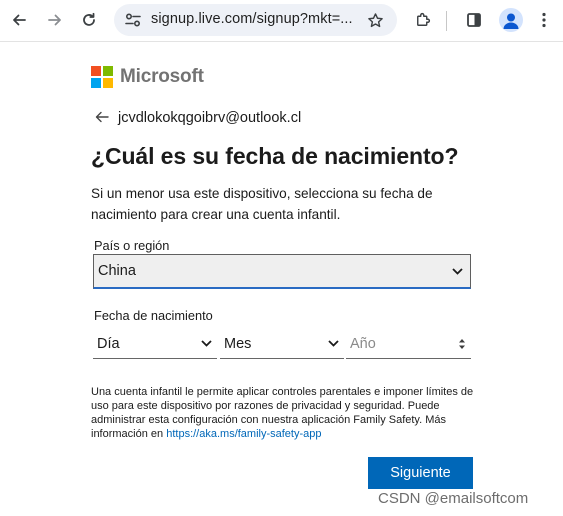 This screenshot has width=563, height=516. Describe the element at coordinates (162, 76) in the screenshot. I see `brand-name: Microsoft` at that location.